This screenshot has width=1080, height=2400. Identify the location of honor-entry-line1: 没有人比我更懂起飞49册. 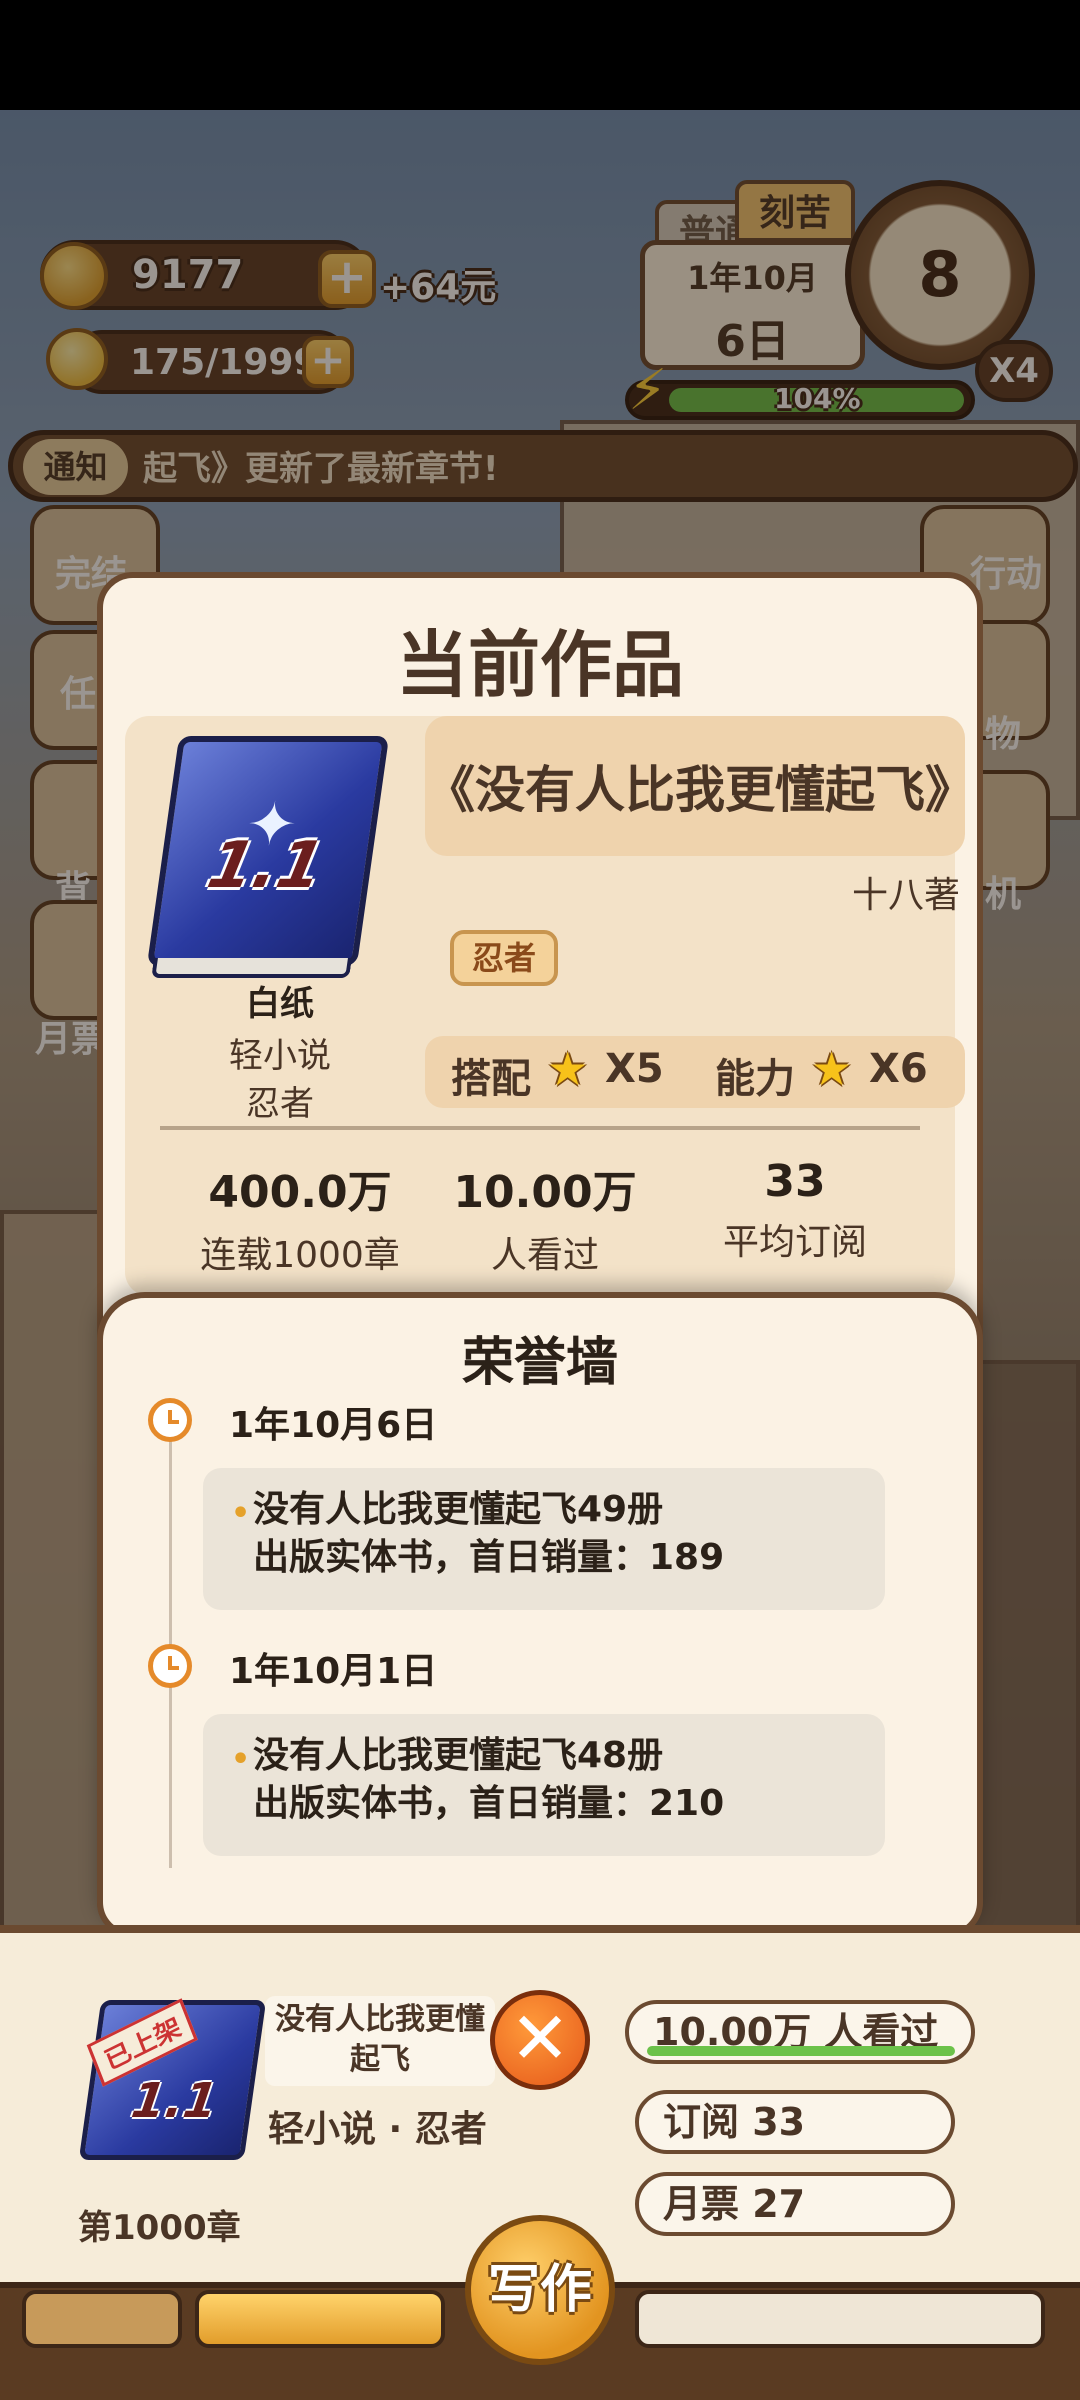
(458, 1509).